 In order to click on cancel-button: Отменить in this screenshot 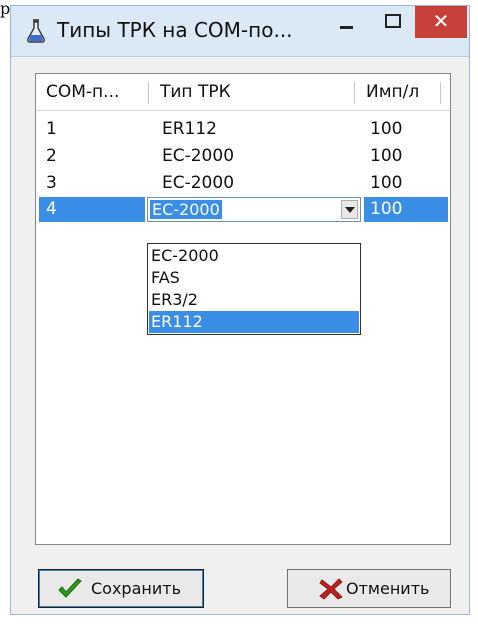, I will do `click(369, 588)`.